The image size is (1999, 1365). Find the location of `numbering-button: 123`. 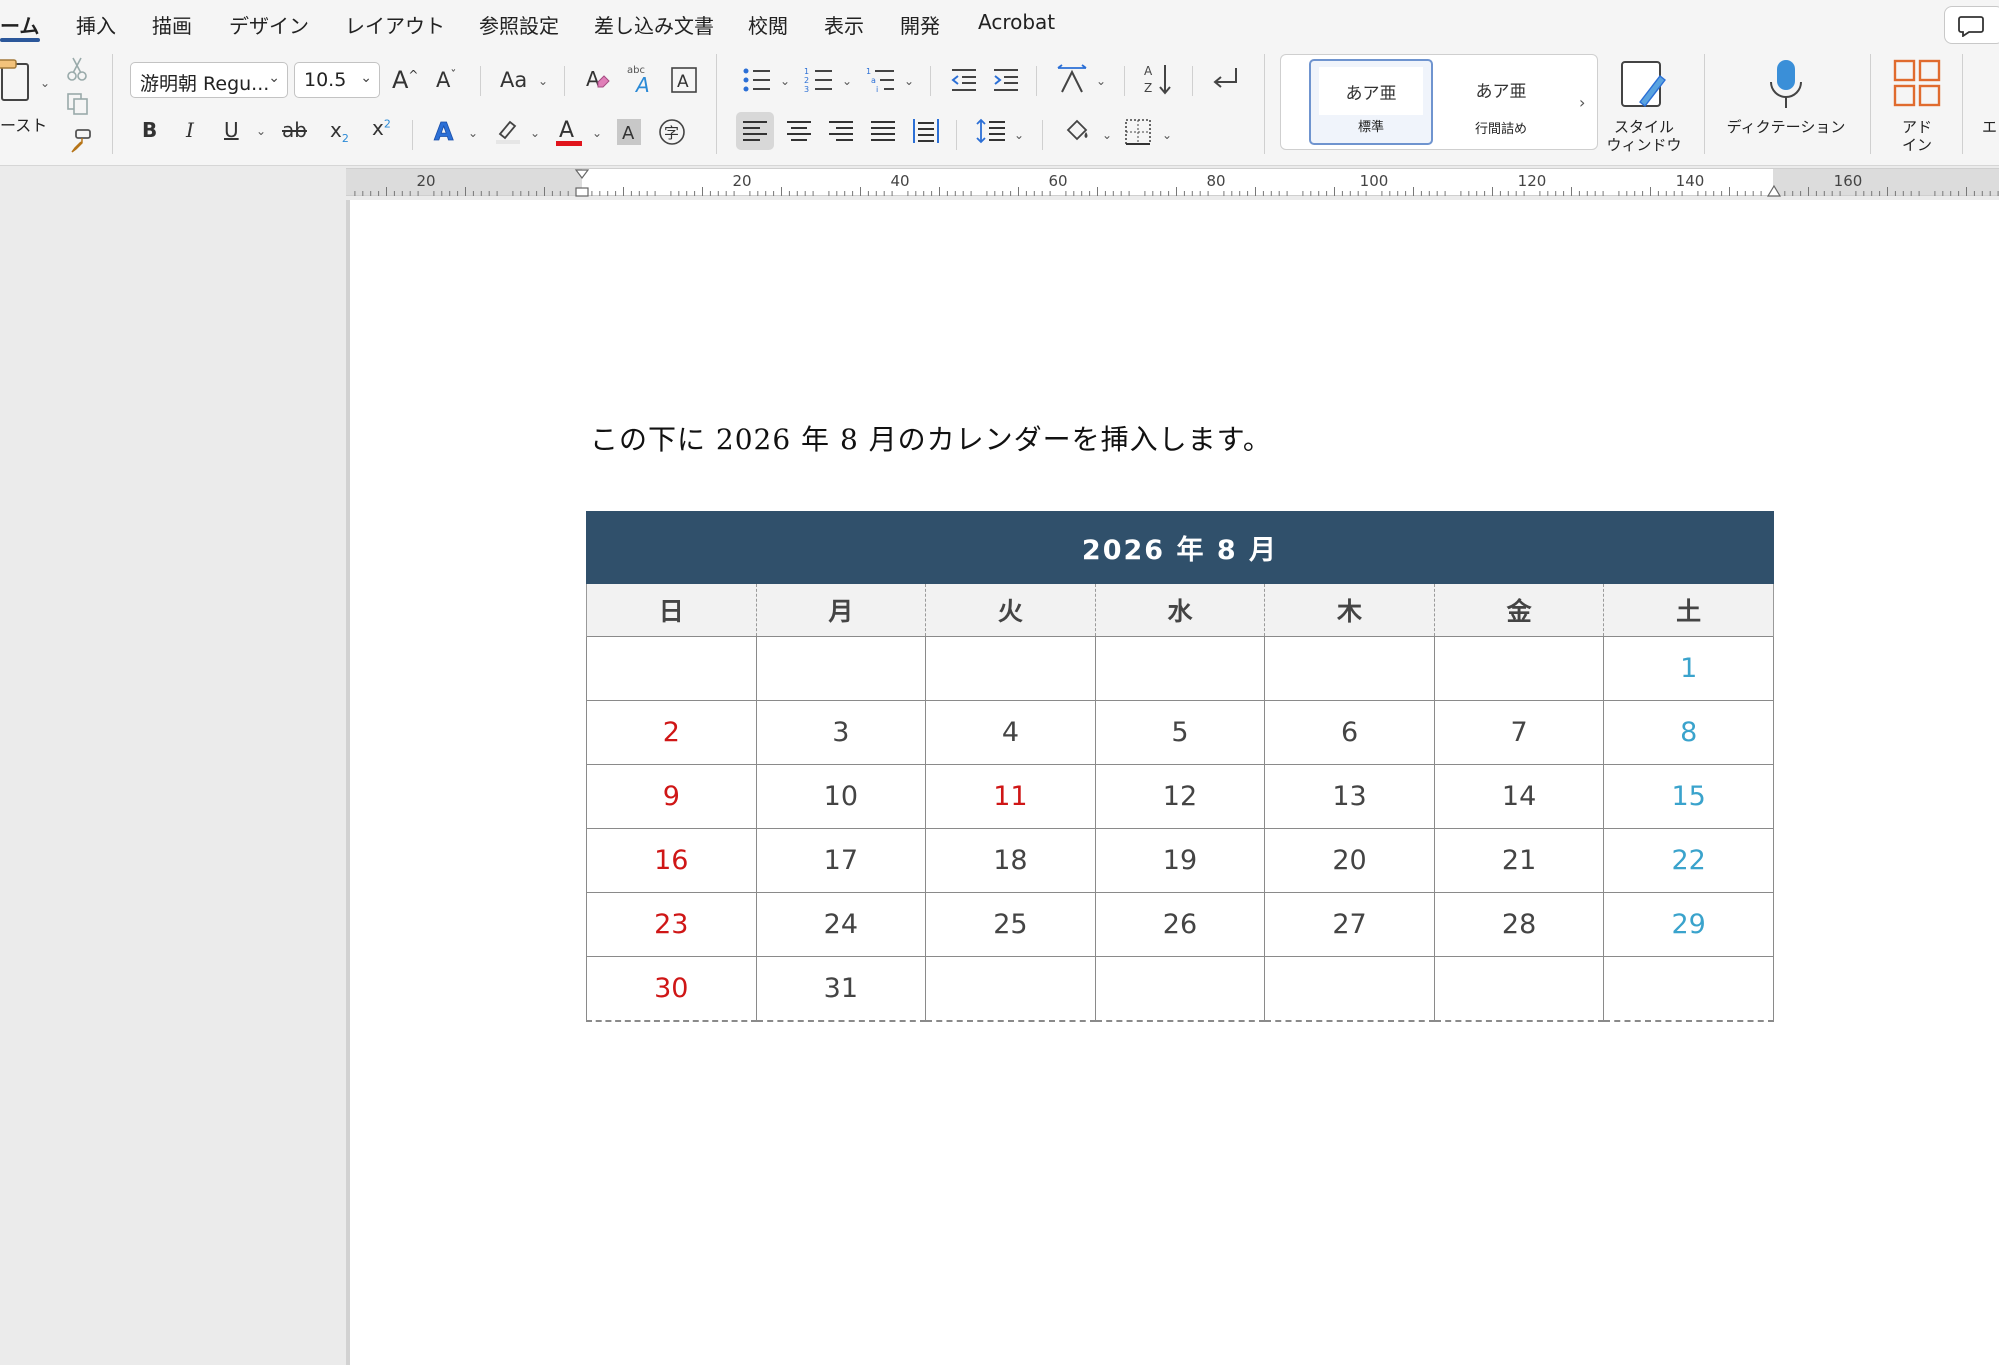

numbering-button: 123 is located at coordinates (819, 82).